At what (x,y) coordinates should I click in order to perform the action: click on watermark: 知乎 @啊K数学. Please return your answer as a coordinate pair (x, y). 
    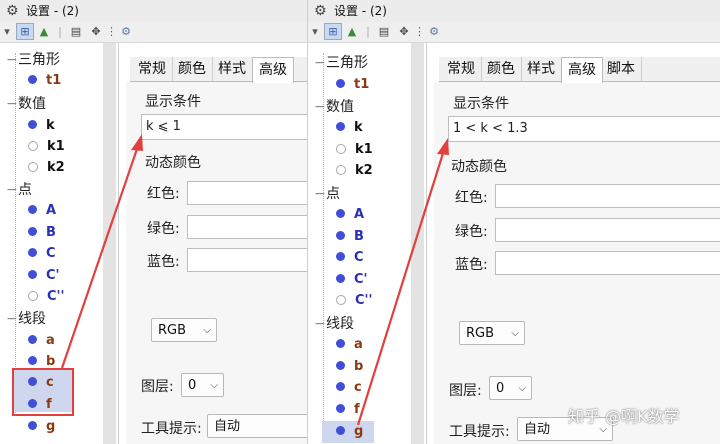
    Looking at the image, I should click on (624, 416).